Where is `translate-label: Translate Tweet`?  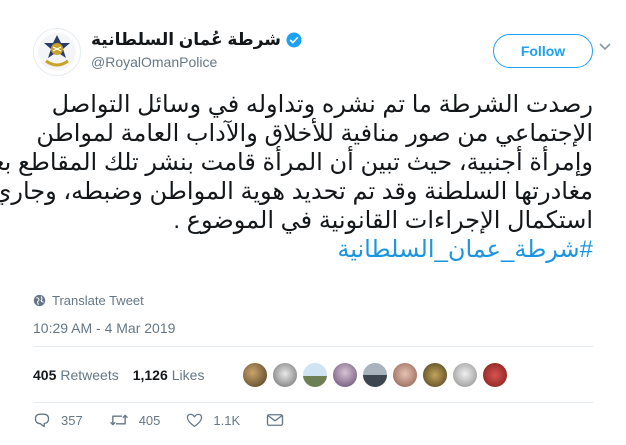
translate-label: Translate Tweet is located at coordinates (98, 300).